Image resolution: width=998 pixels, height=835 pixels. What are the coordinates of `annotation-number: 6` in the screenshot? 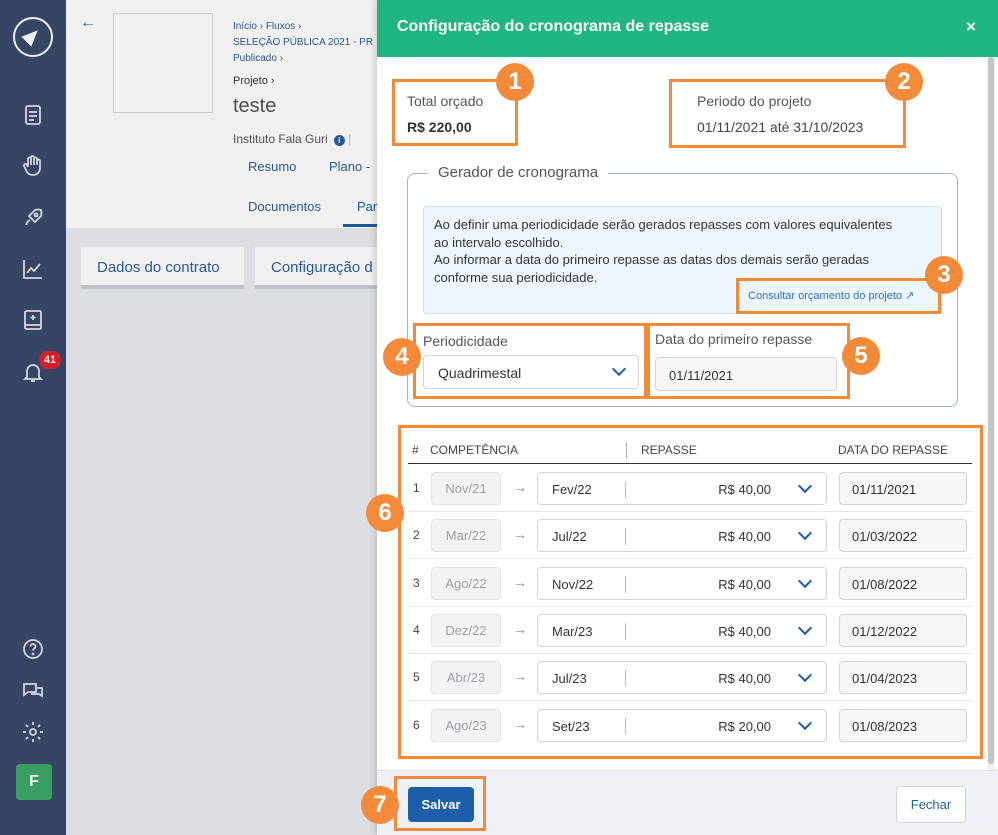 It's located at (385, 513).